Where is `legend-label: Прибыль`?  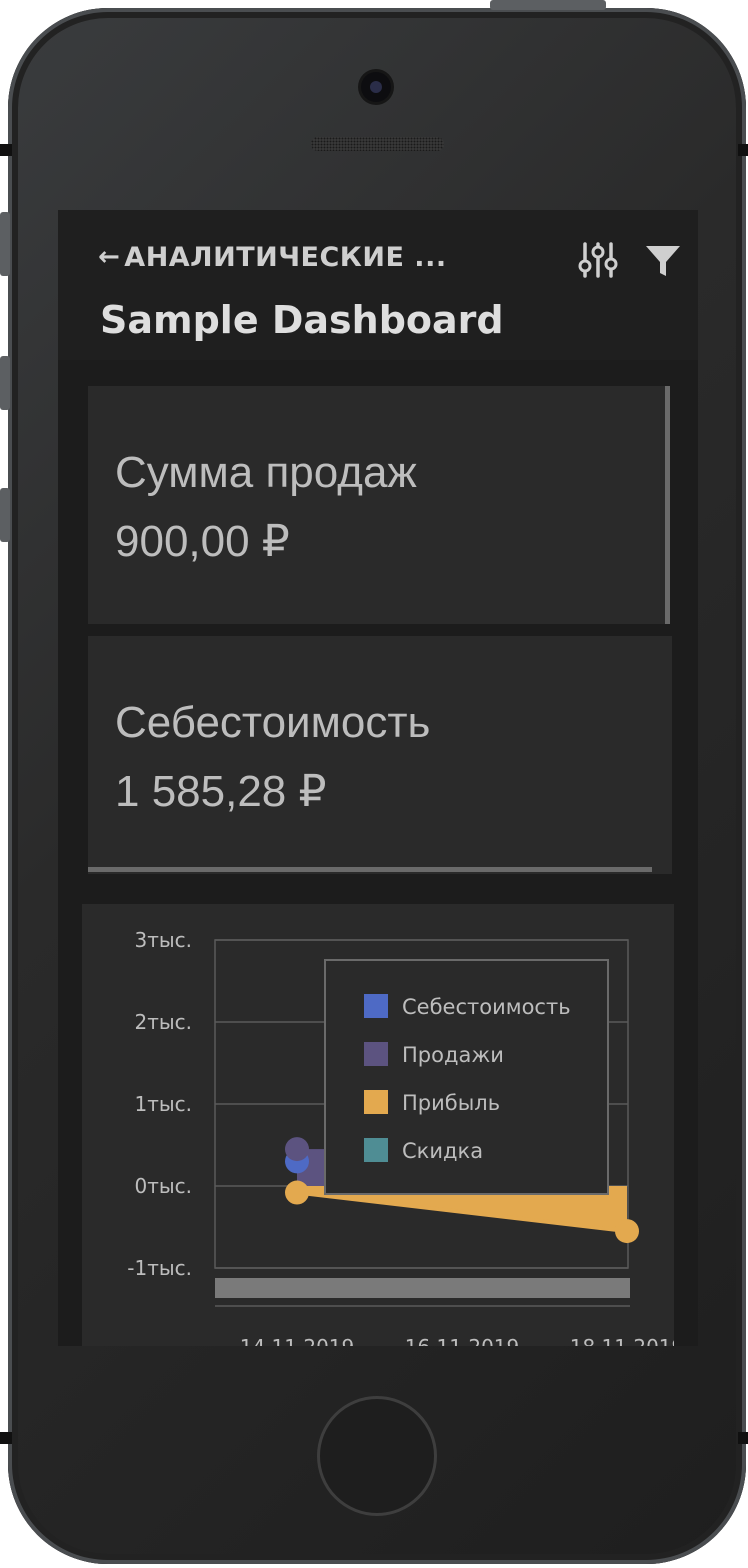 legend-label: Прибыль is located at coordinates (451, 1103).